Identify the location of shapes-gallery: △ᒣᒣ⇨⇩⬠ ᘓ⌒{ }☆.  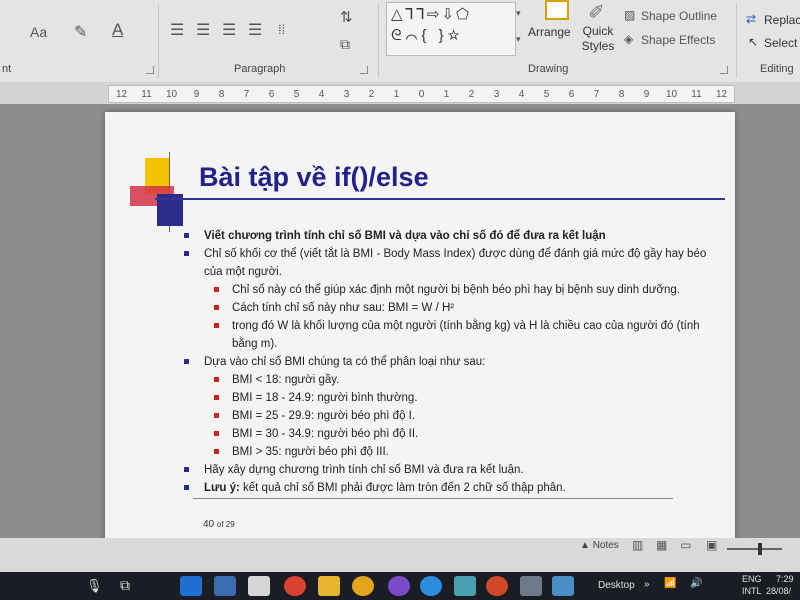
(451, 29).